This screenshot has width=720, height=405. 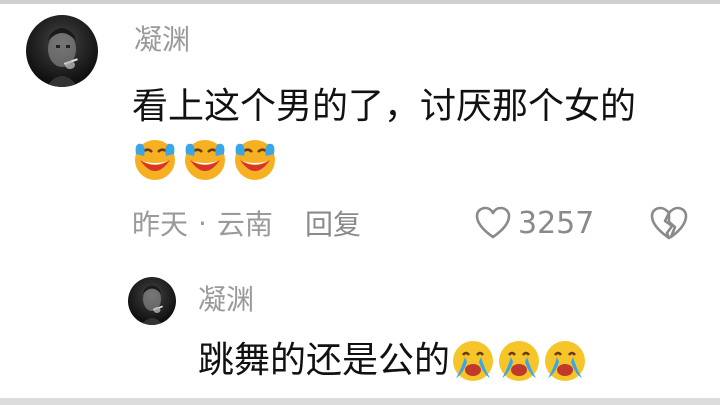 I want to click on avatar, so click(x=62, y=51).